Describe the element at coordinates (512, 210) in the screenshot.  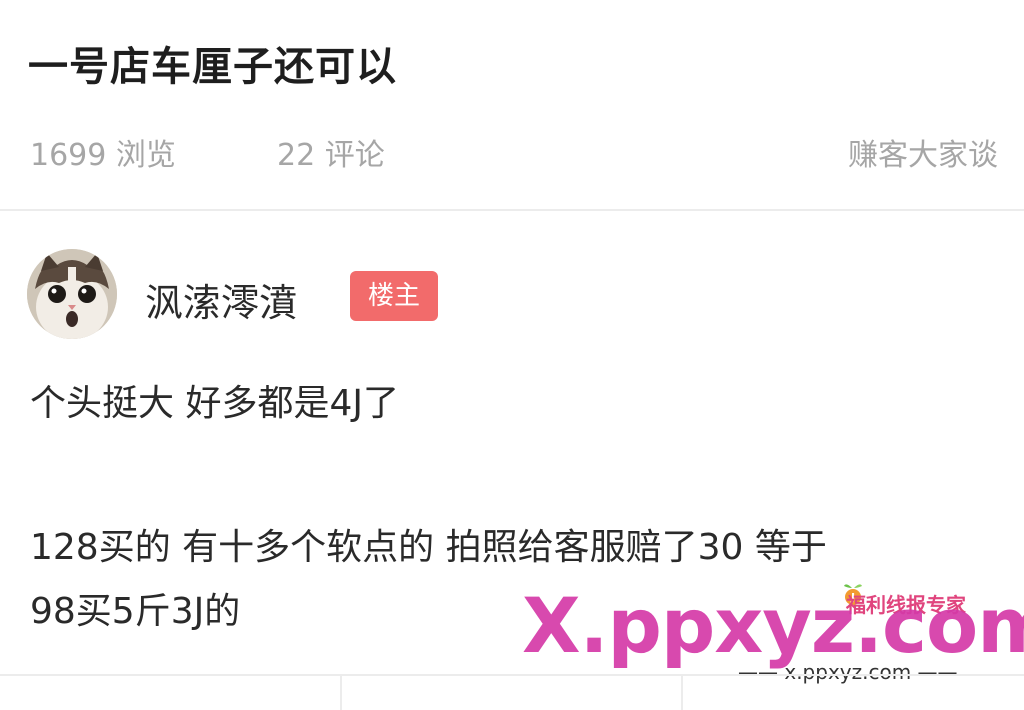
I see `header-divider` at that location.